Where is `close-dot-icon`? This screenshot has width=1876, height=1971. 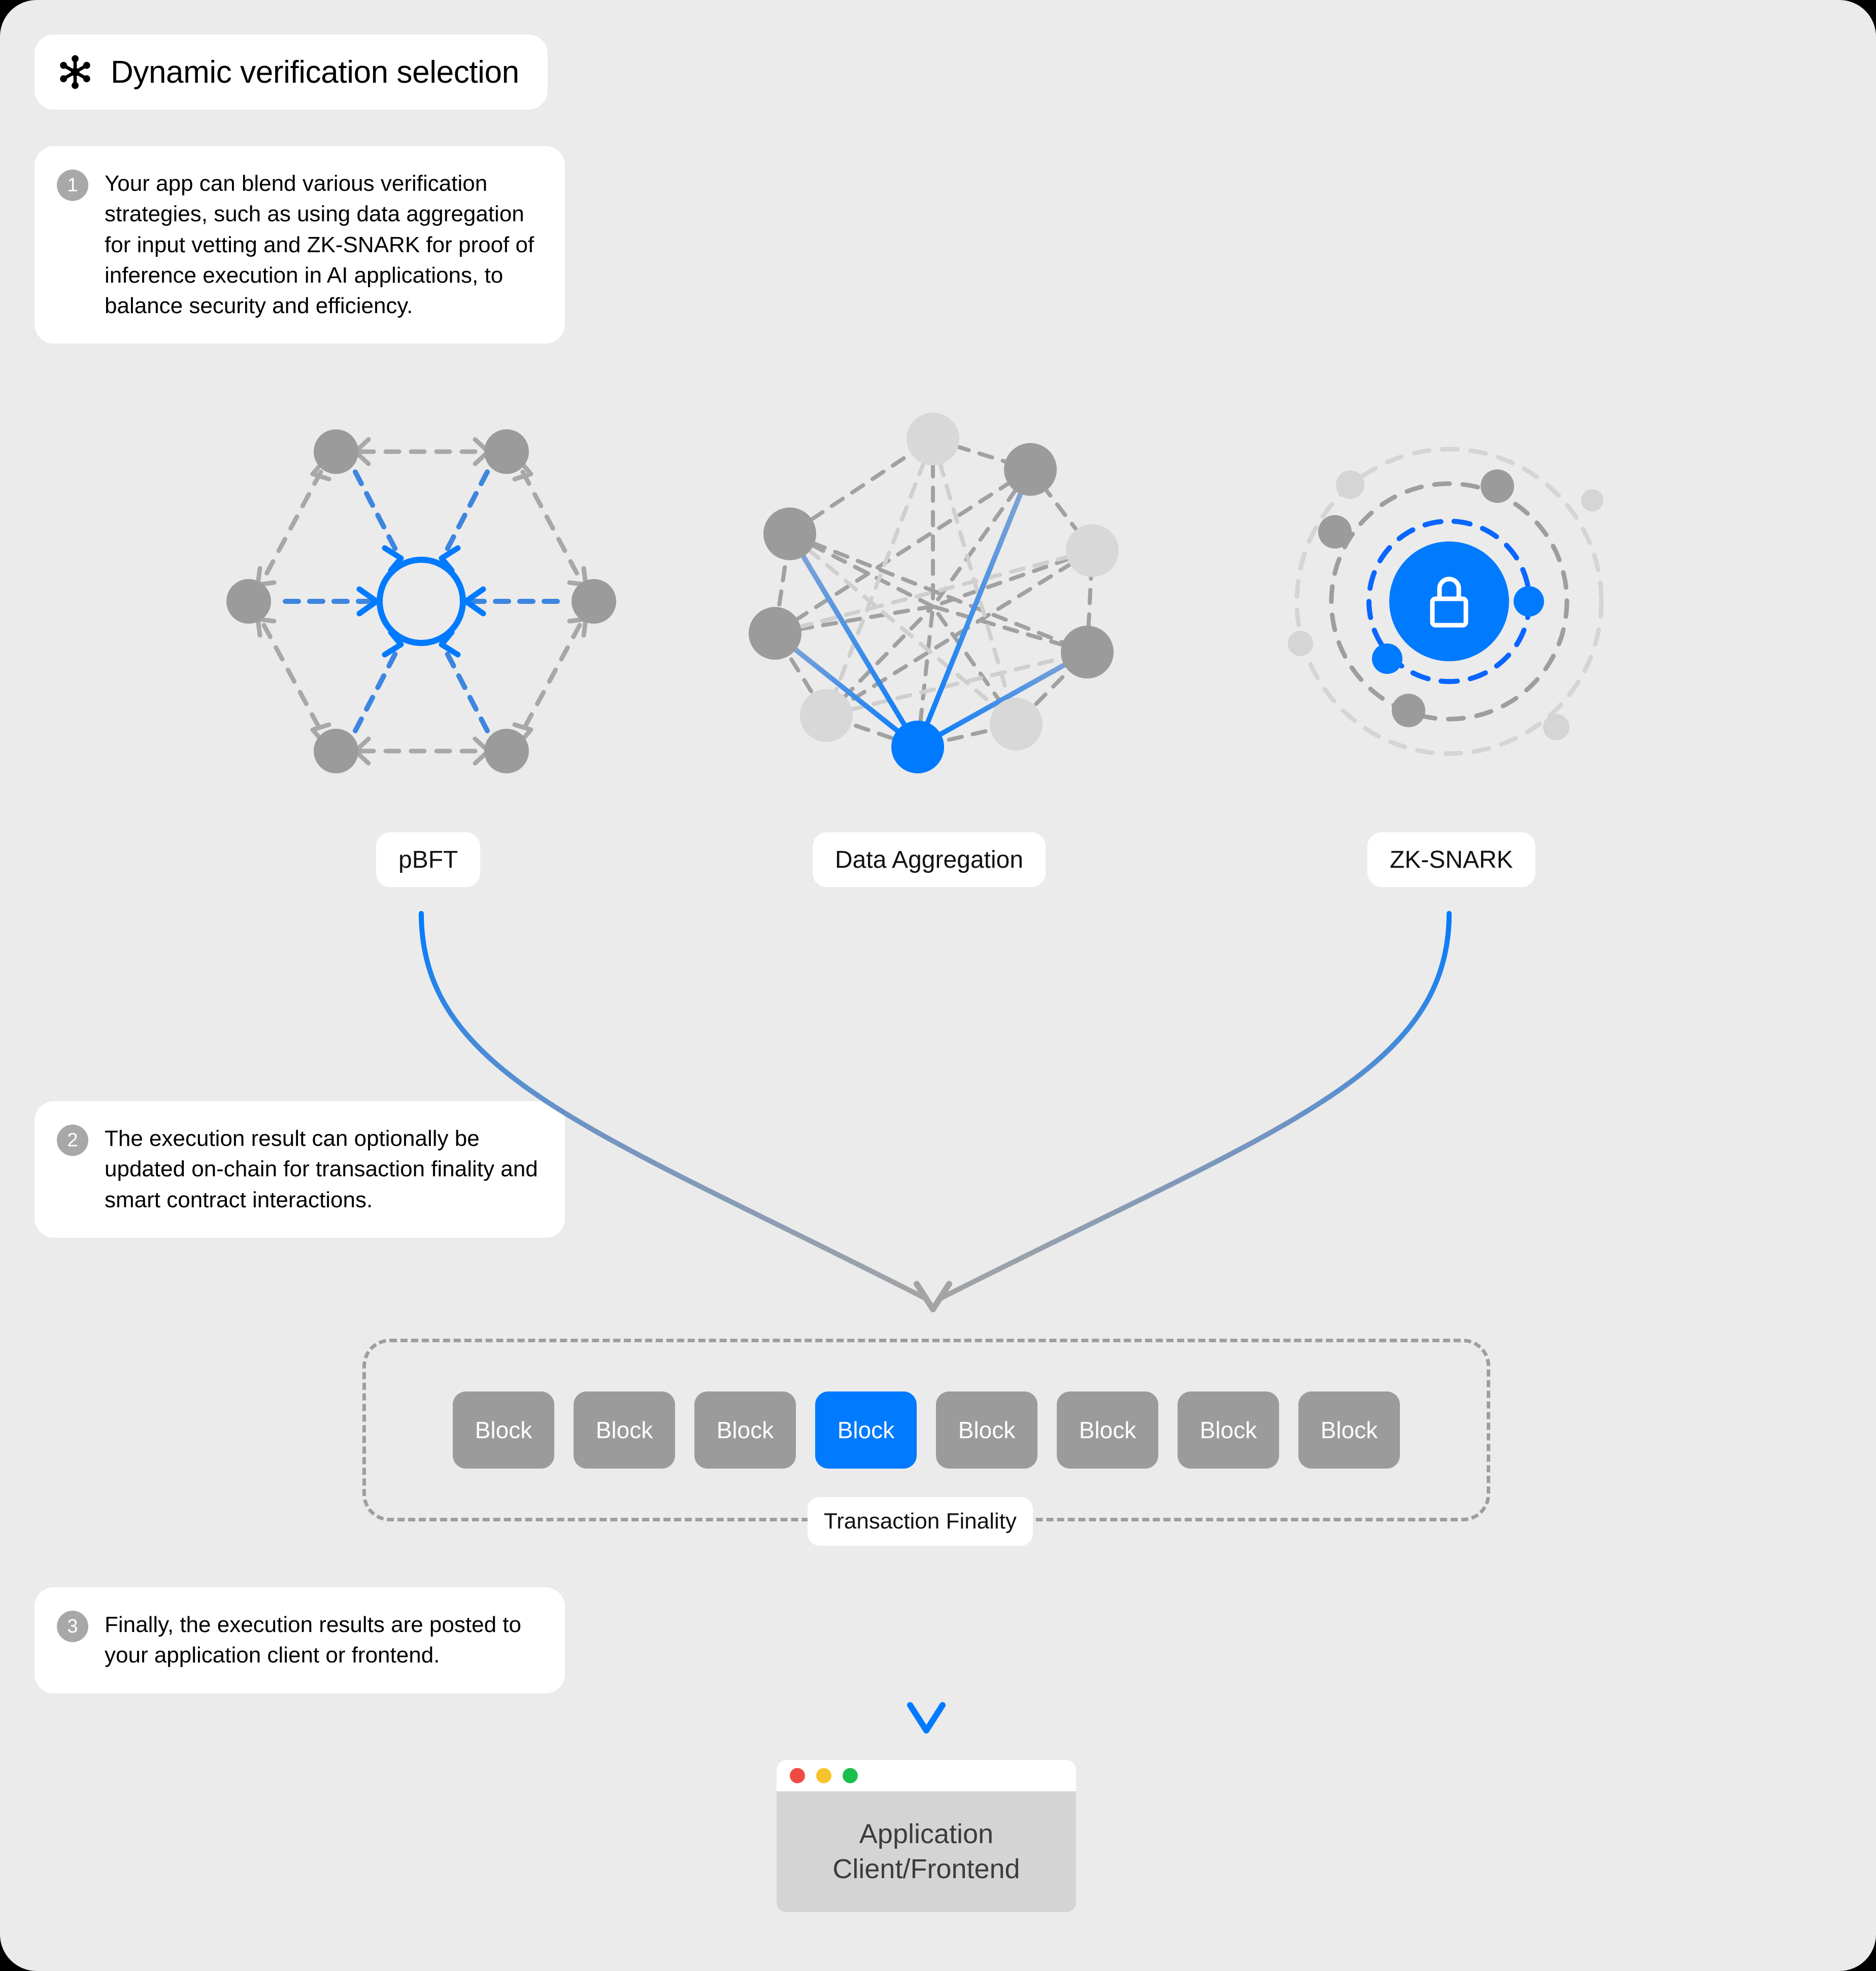
close-dot-icon is located at coordinates (797, 1775).